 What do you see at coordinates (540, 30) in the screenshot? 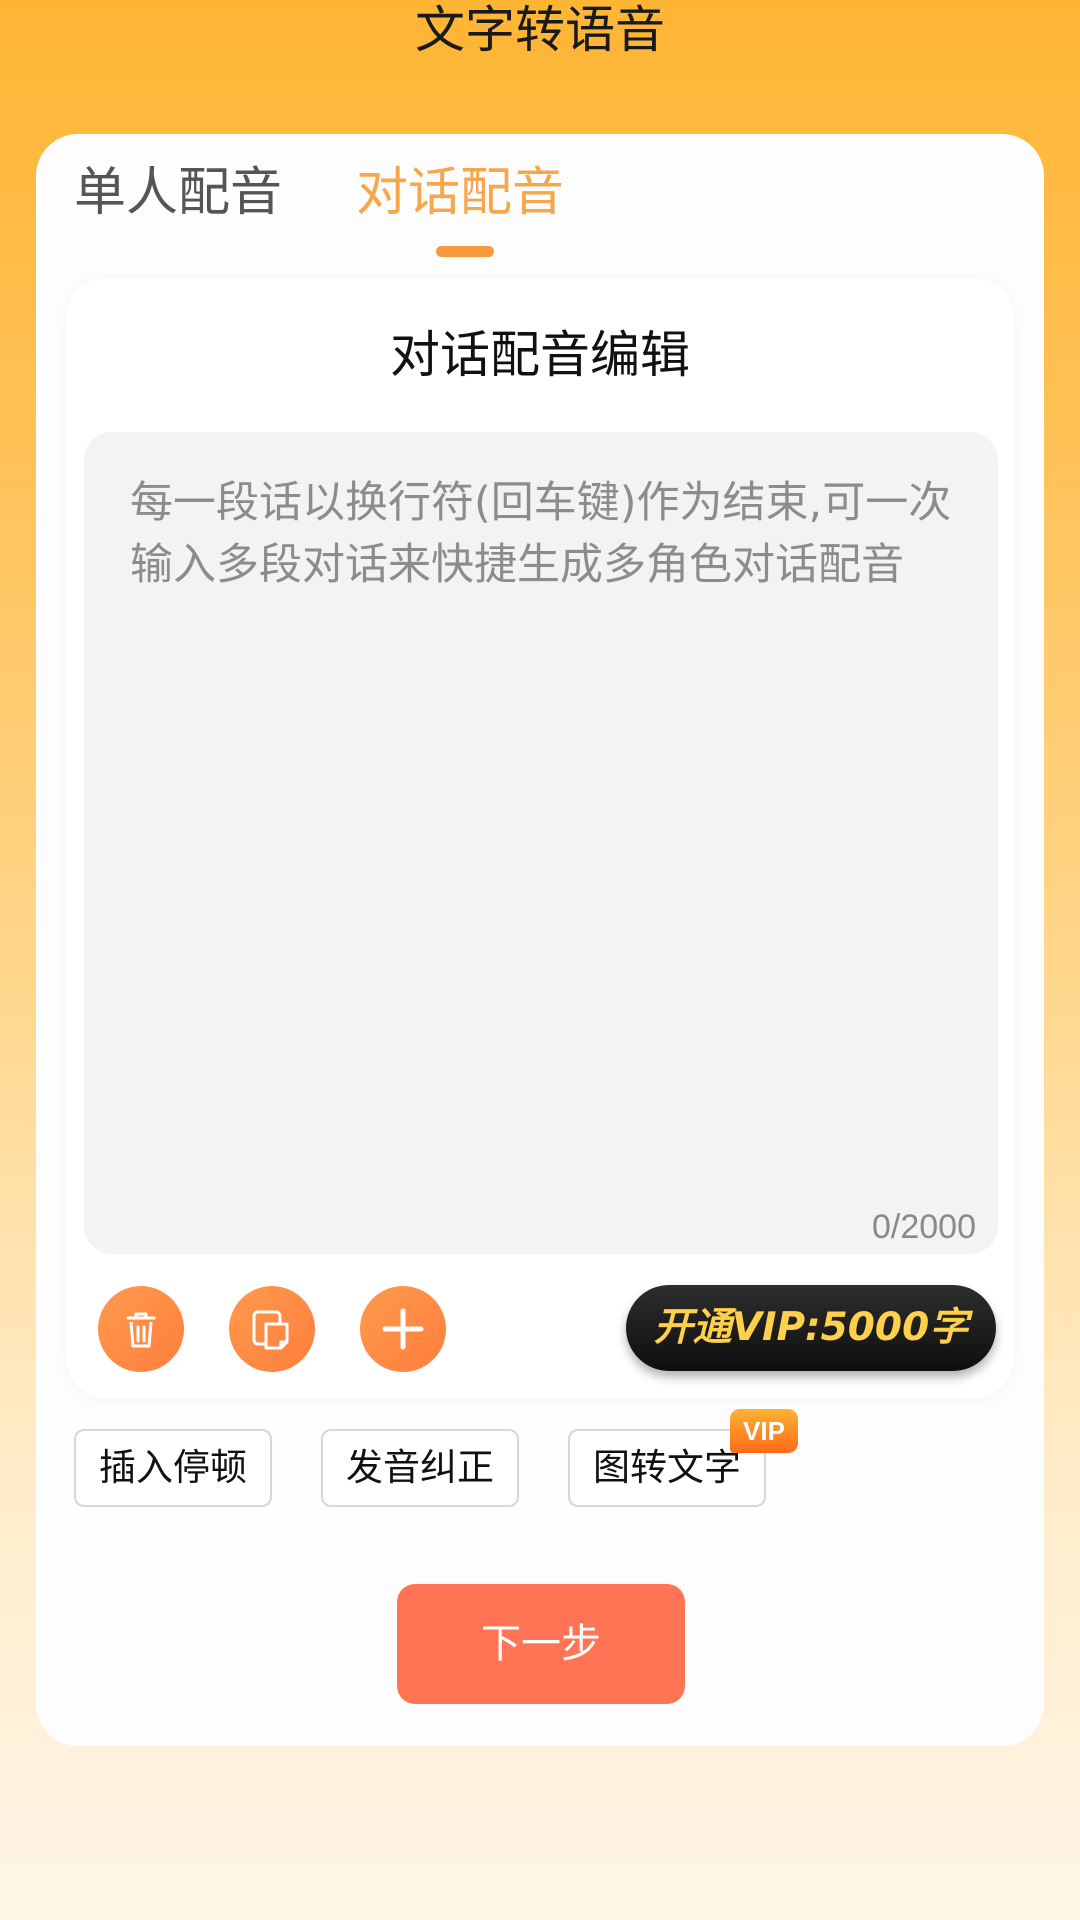
I see `page-title: 文字转语音` at bounding box center [540, 30].